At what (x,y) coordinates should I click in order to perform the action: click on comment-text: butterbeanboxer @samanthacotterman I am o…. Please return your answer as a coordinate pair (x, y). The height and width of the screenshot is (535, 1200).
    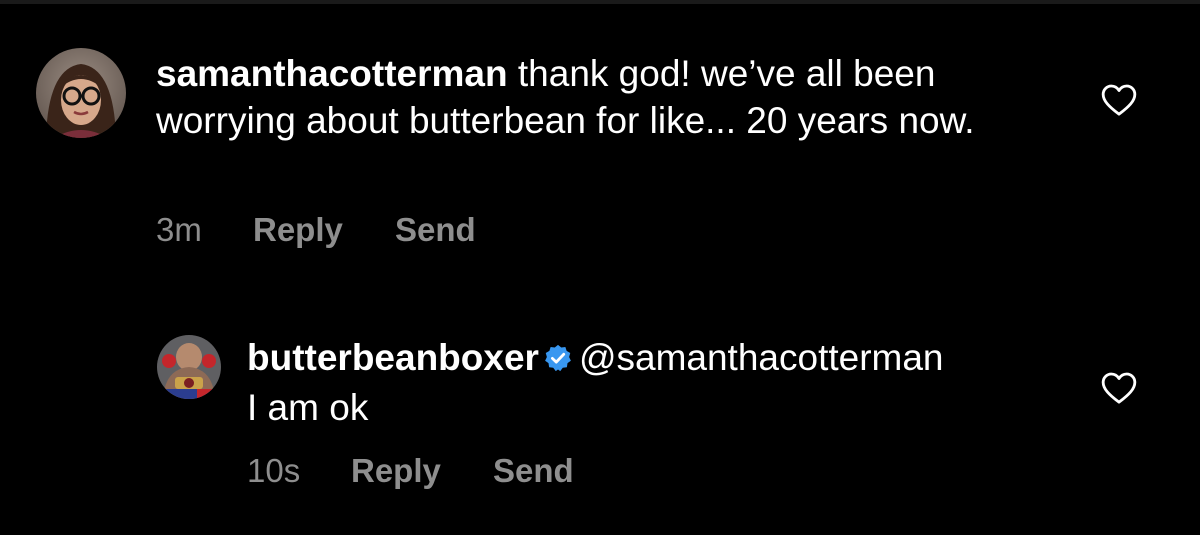
    Looking at the image, I should click on (667, 382).